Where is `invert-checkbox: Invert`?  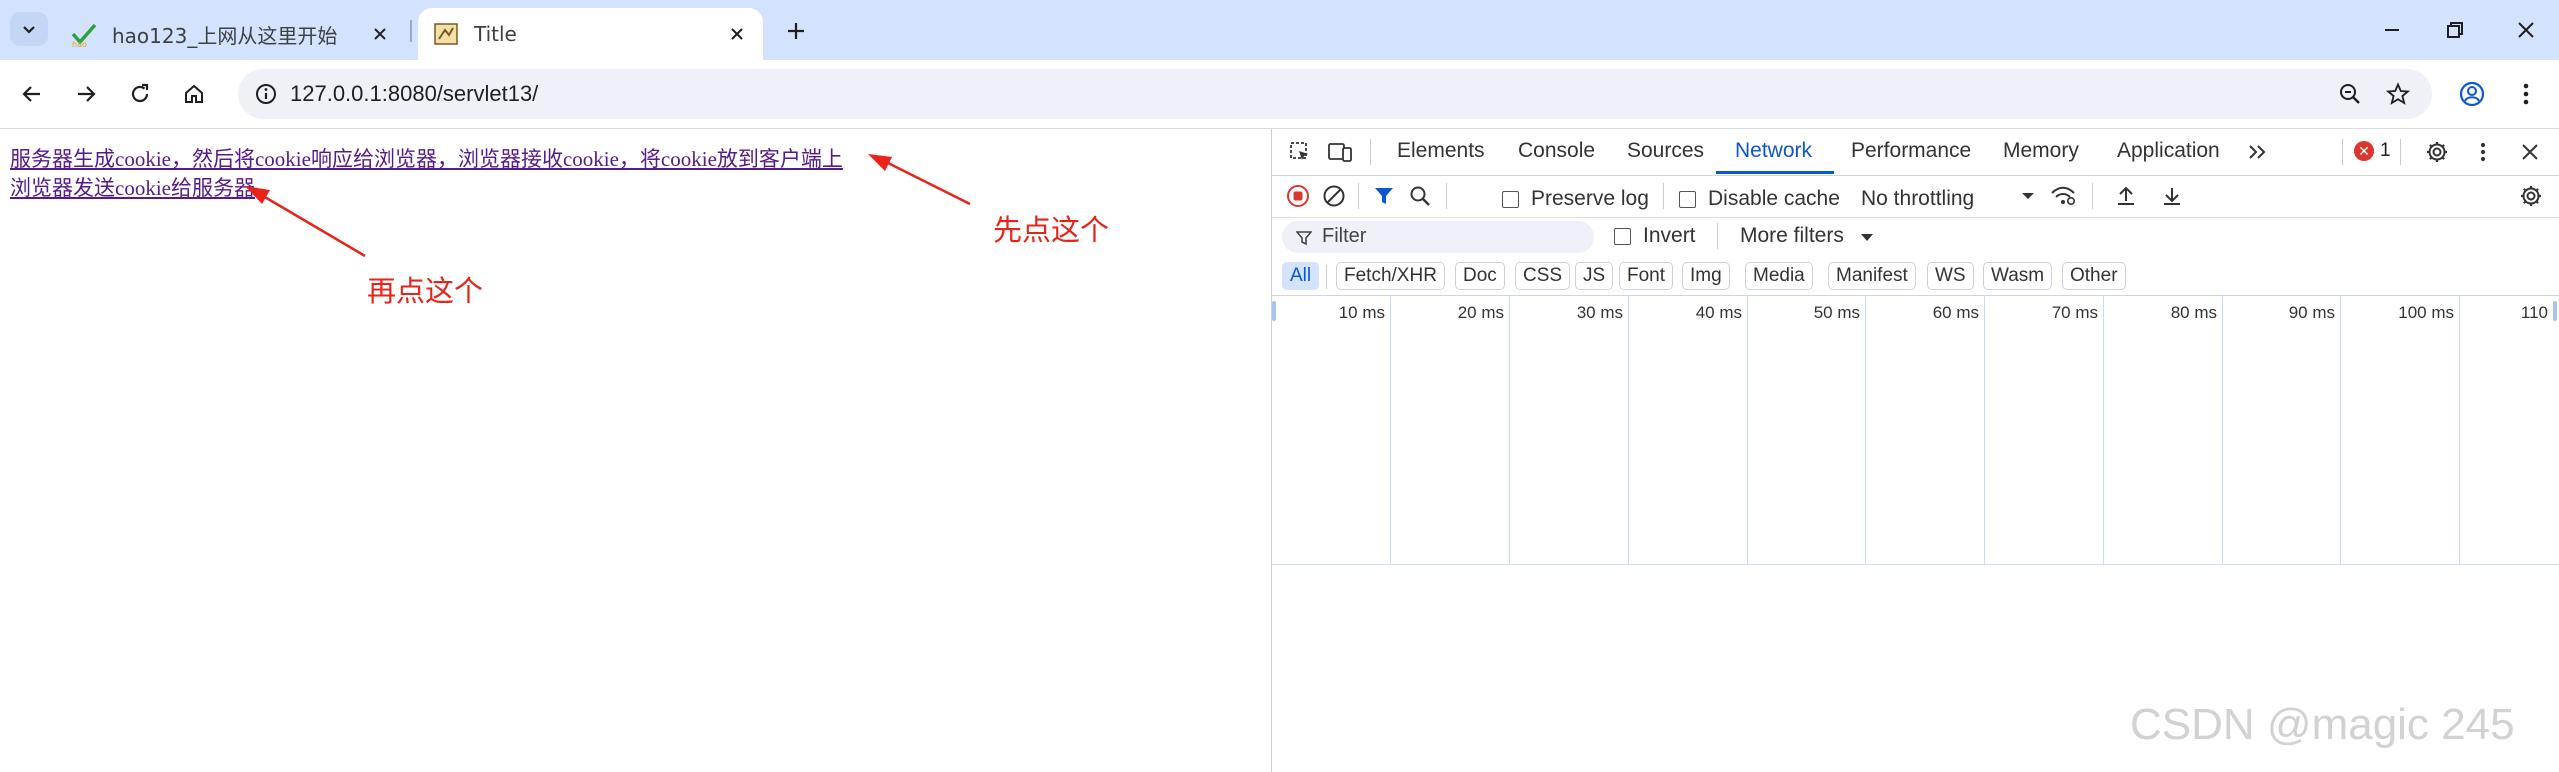
invert-checkbox: Invert is located at coordinates (1655, 236).